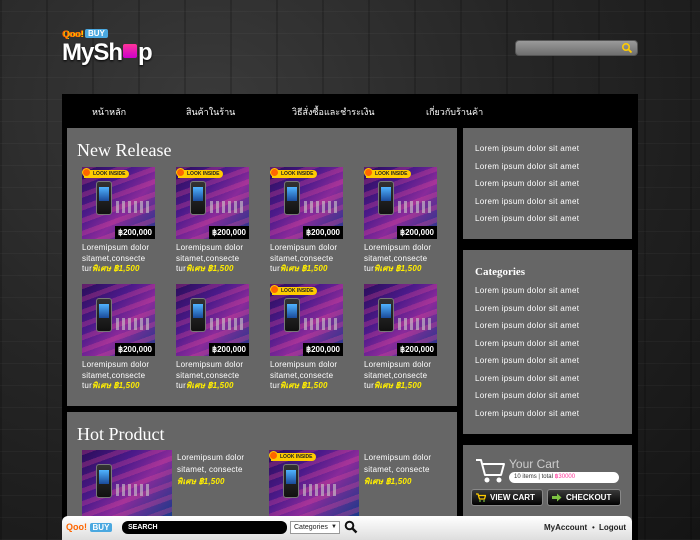 The width and height of the screenshot is (700, 540). I want to click on new-release-title: New Release, so click(124, 150).